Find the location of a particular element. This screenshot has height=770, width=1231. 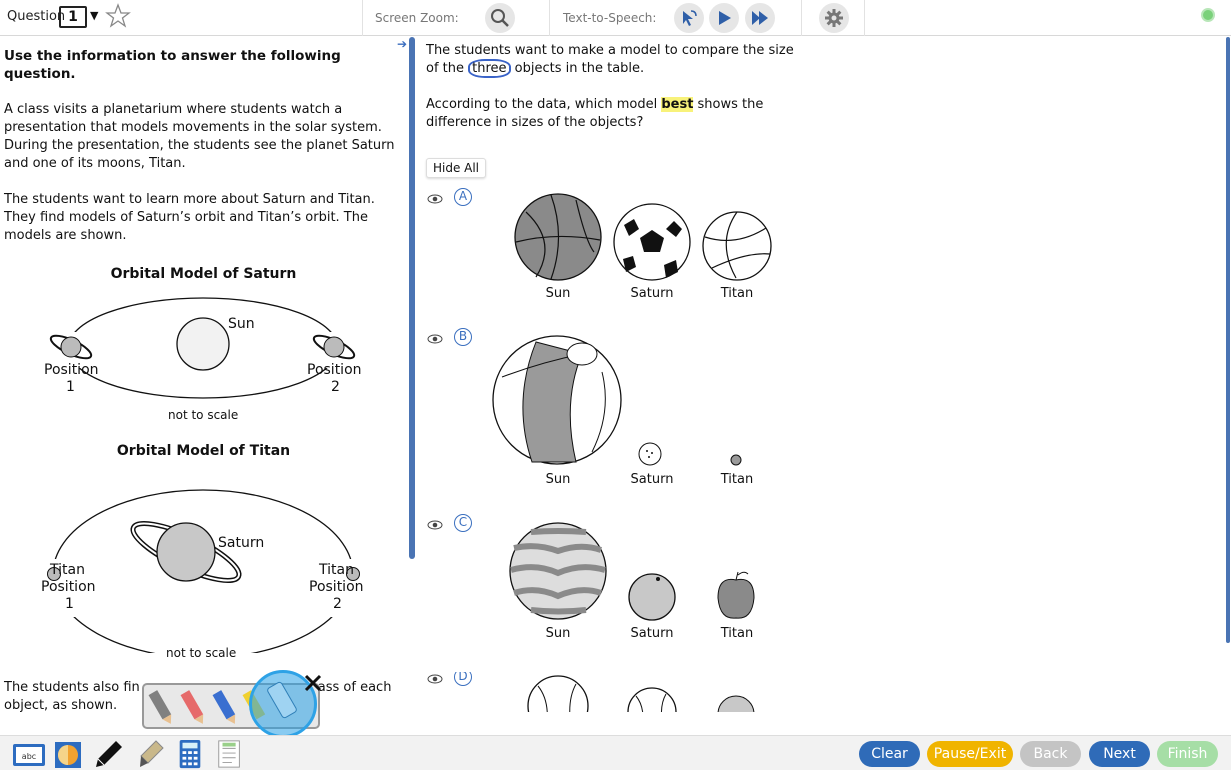

dictionary-icon: abc is located at coordinates (29, 754).